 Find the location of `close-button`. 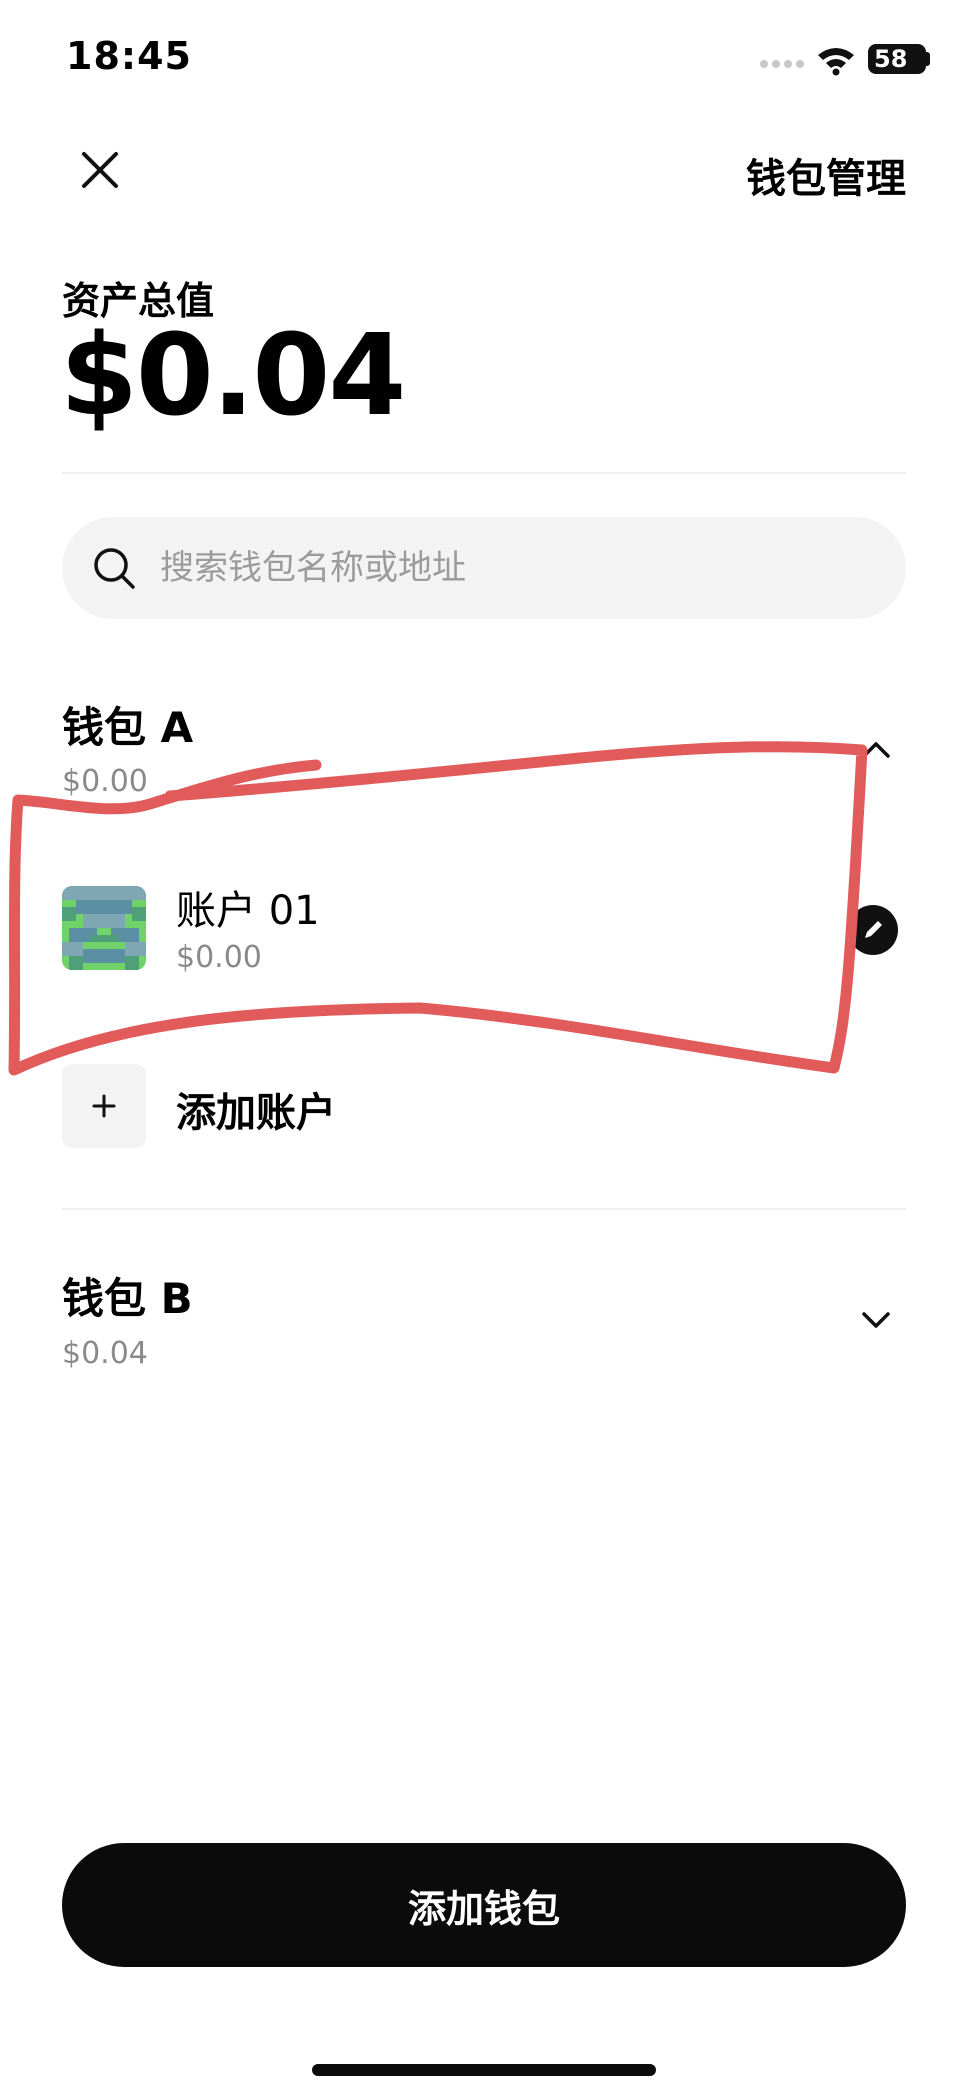

close-button is located at coordinates (100, 170).